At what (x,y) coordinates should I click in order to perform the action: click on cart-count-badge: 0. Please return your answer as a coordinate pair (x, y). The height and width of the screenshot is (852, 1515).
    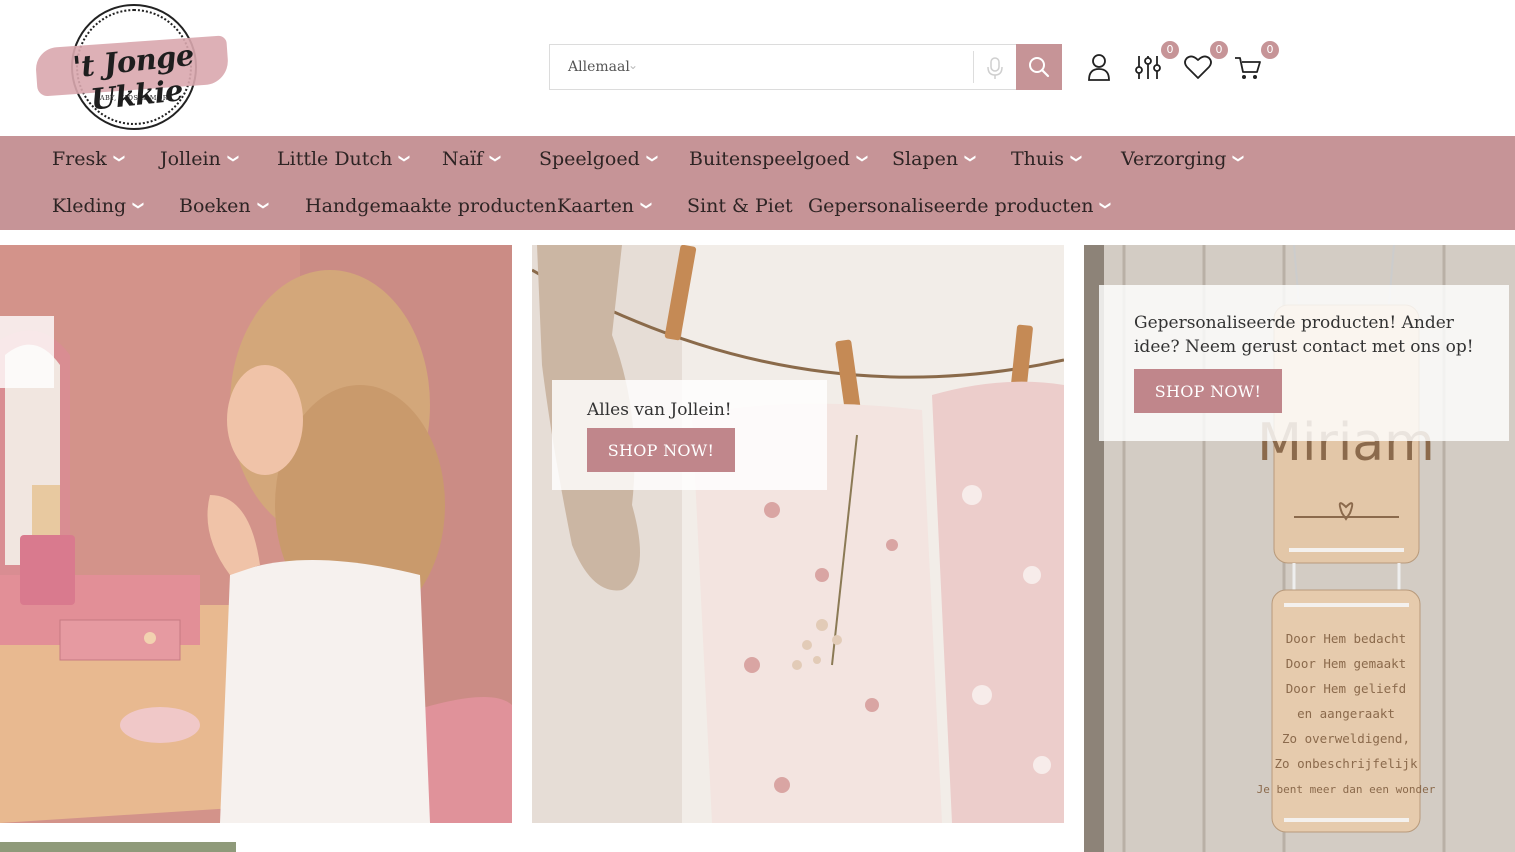
    Looking at the image, I should click on (1270, 50).